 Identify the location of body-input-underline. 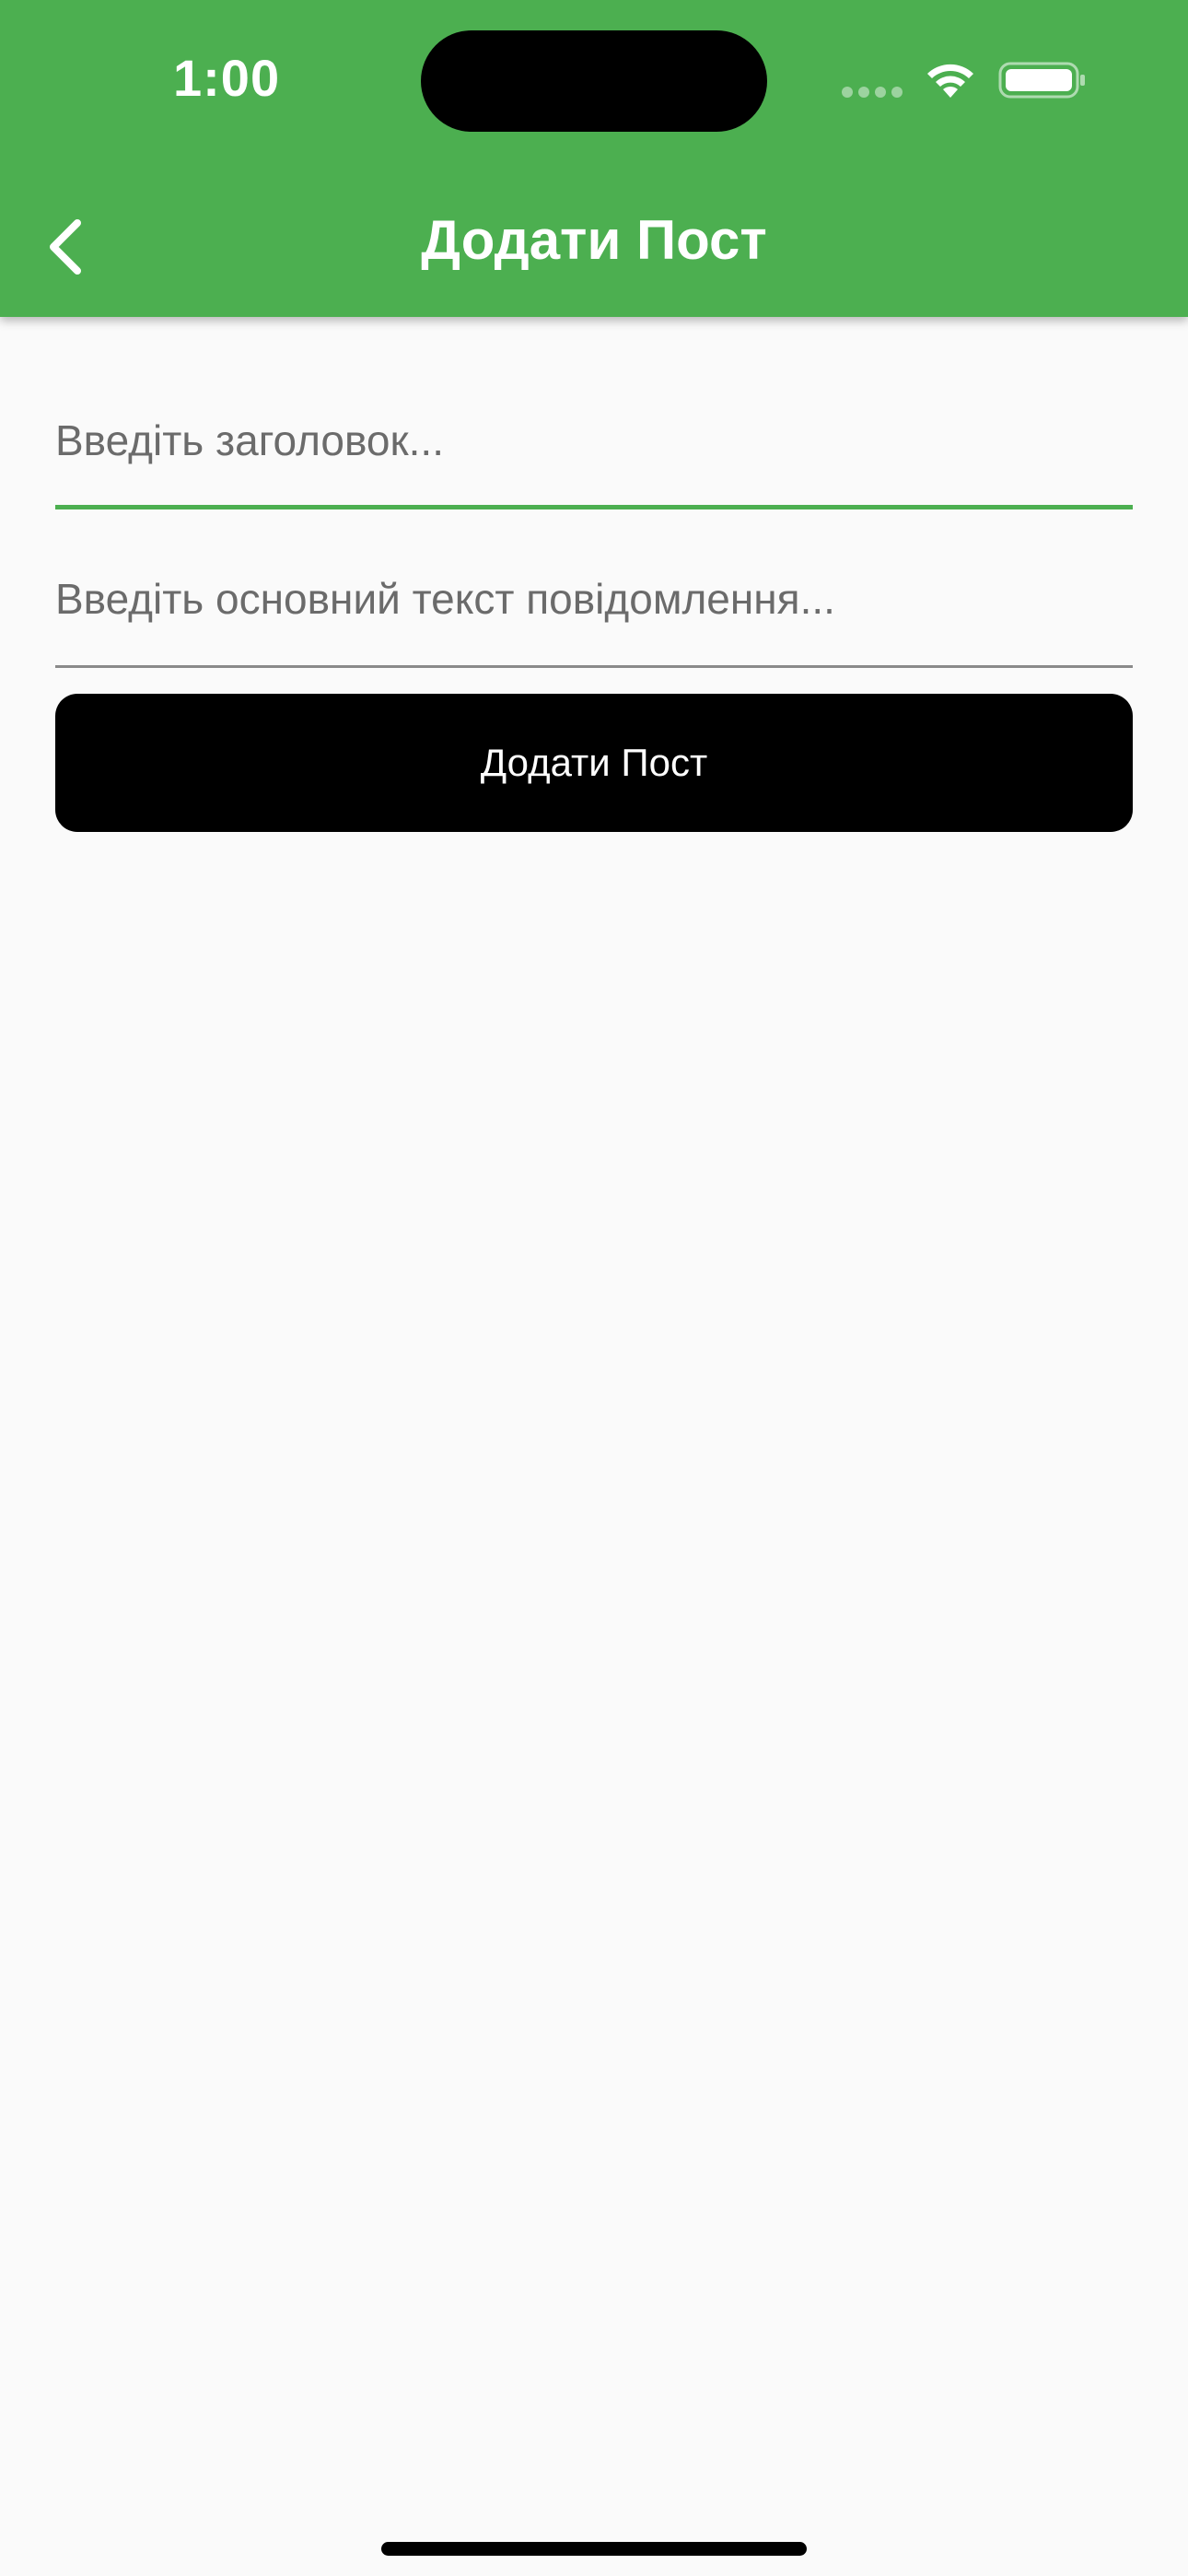
(594, 667).